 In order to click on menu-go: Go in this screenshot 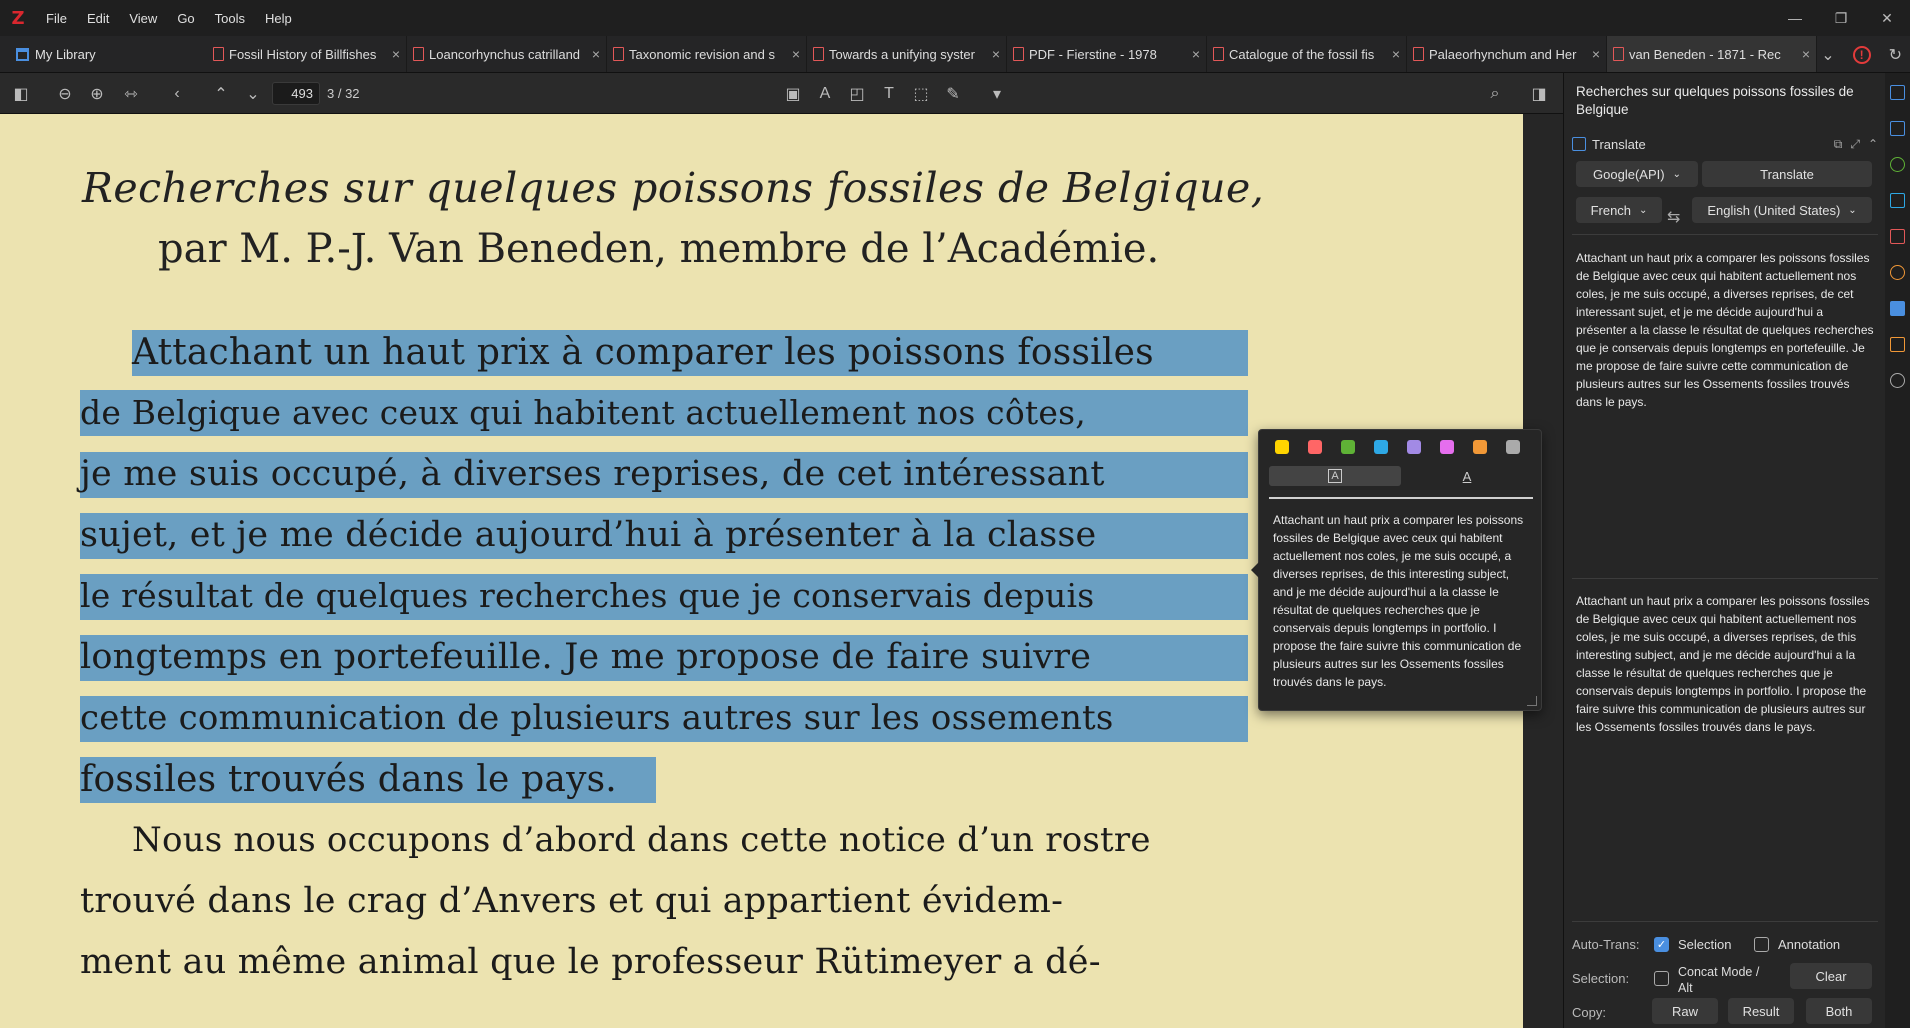, I will do `click(185, 18)`.